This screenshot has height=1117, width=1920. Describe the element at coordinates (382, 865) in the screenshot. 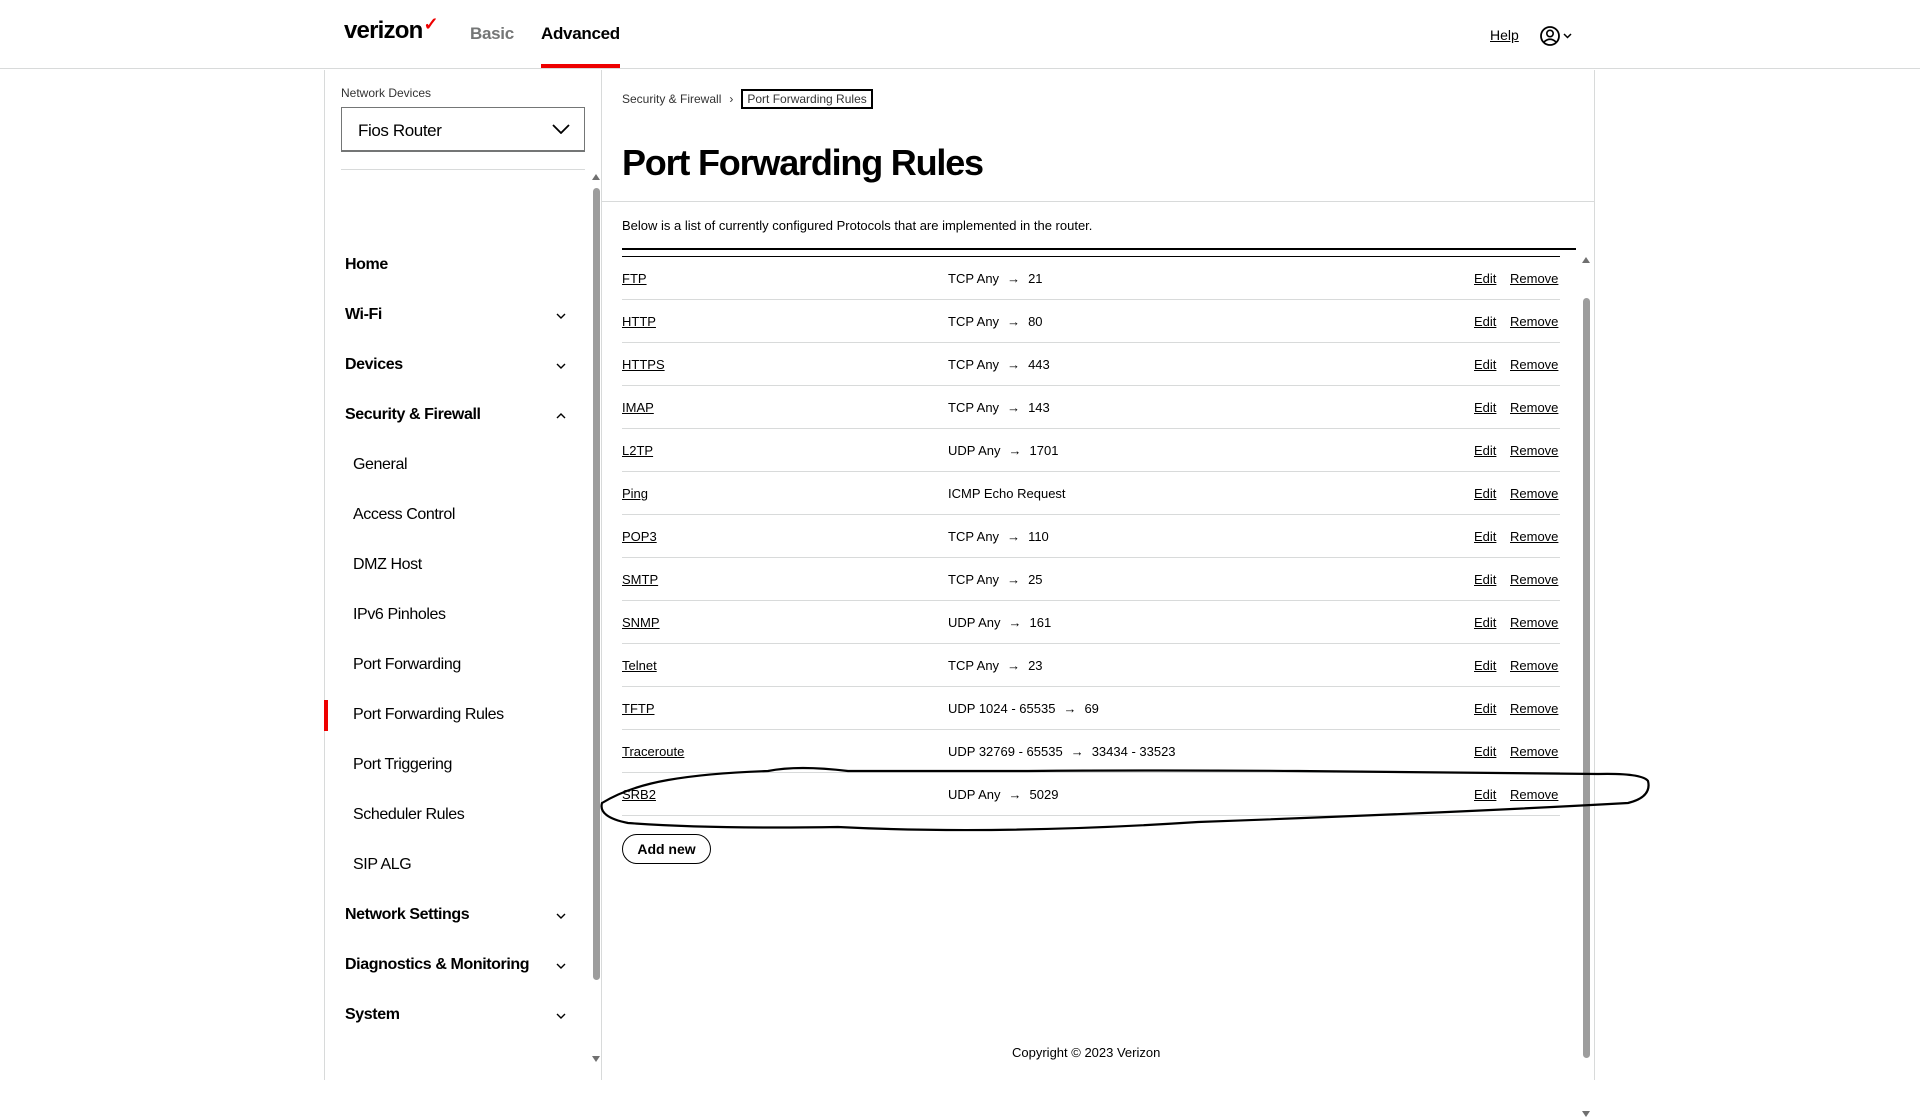

I see `sidebar-item-sip-alg: SIP ALG` at that location.